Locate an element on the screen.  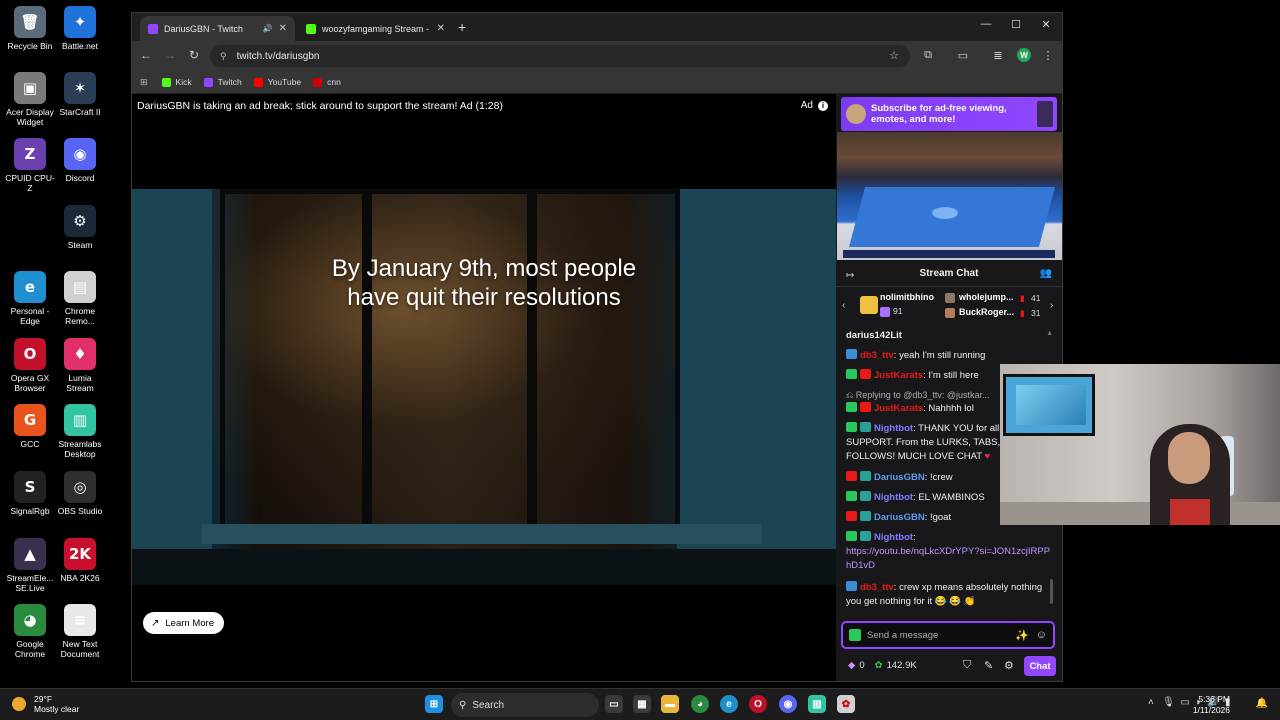
desktop-icon-signalrgb: S SignalRgb is located at coordinates (30, 493).